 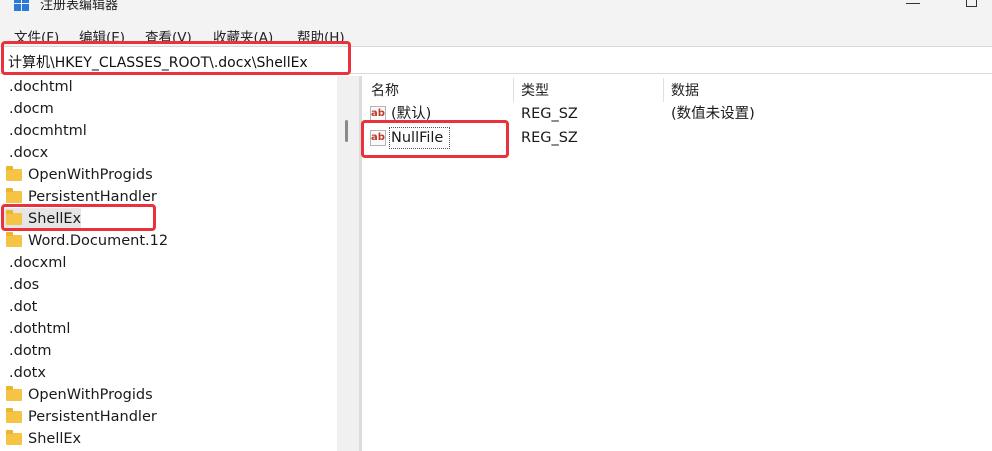 What do you see at coordinates (168, 351) in the screenshot?
I see `tree-item: .dotm` at bounding box center [168, 351].